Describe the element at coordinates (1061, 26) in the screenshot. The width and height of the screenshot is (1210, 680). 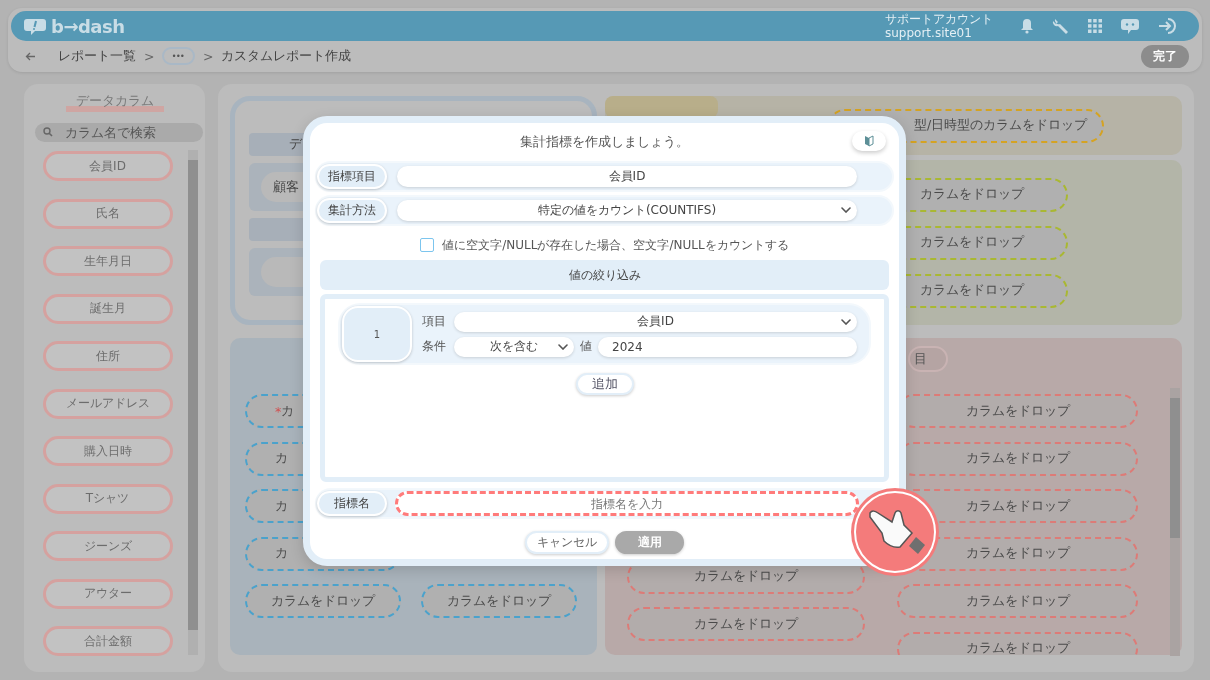
I see `wrench-icon` at that location.